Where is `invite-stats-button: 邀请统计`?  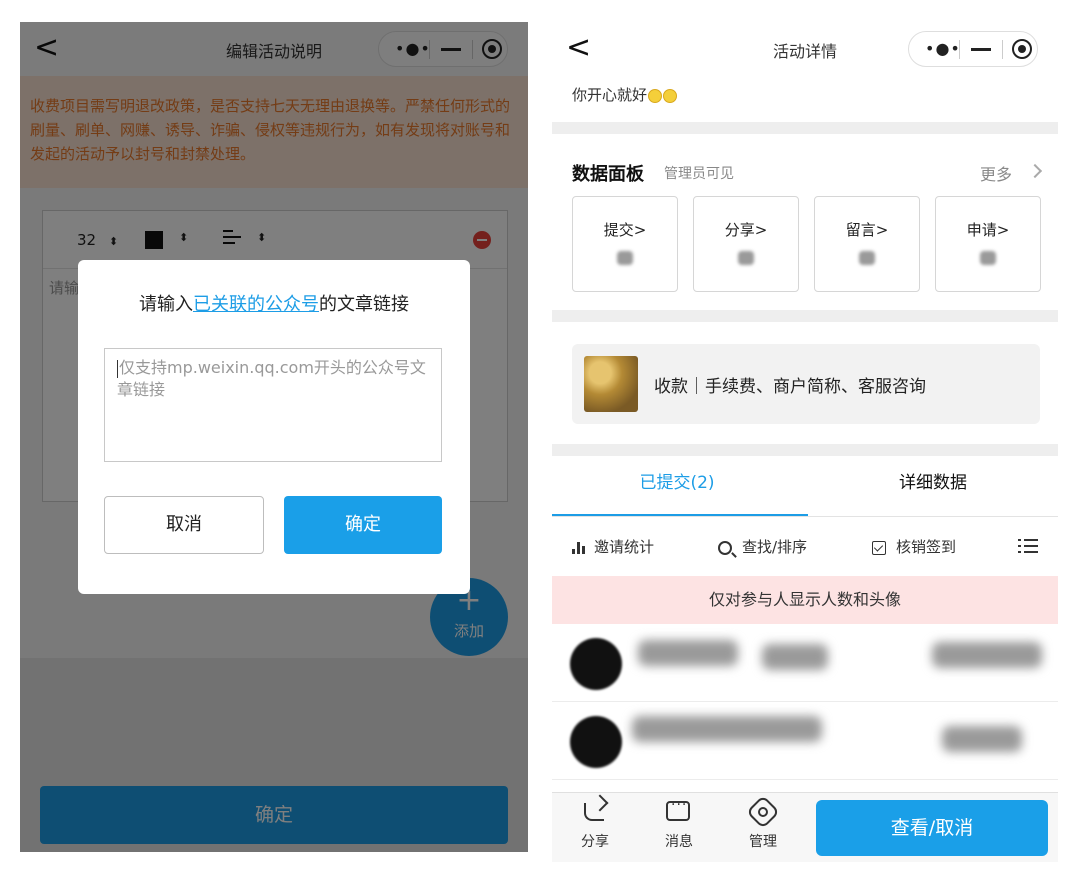
invite-stats-button: 邀请统计 is located at coordinates (613, 546).